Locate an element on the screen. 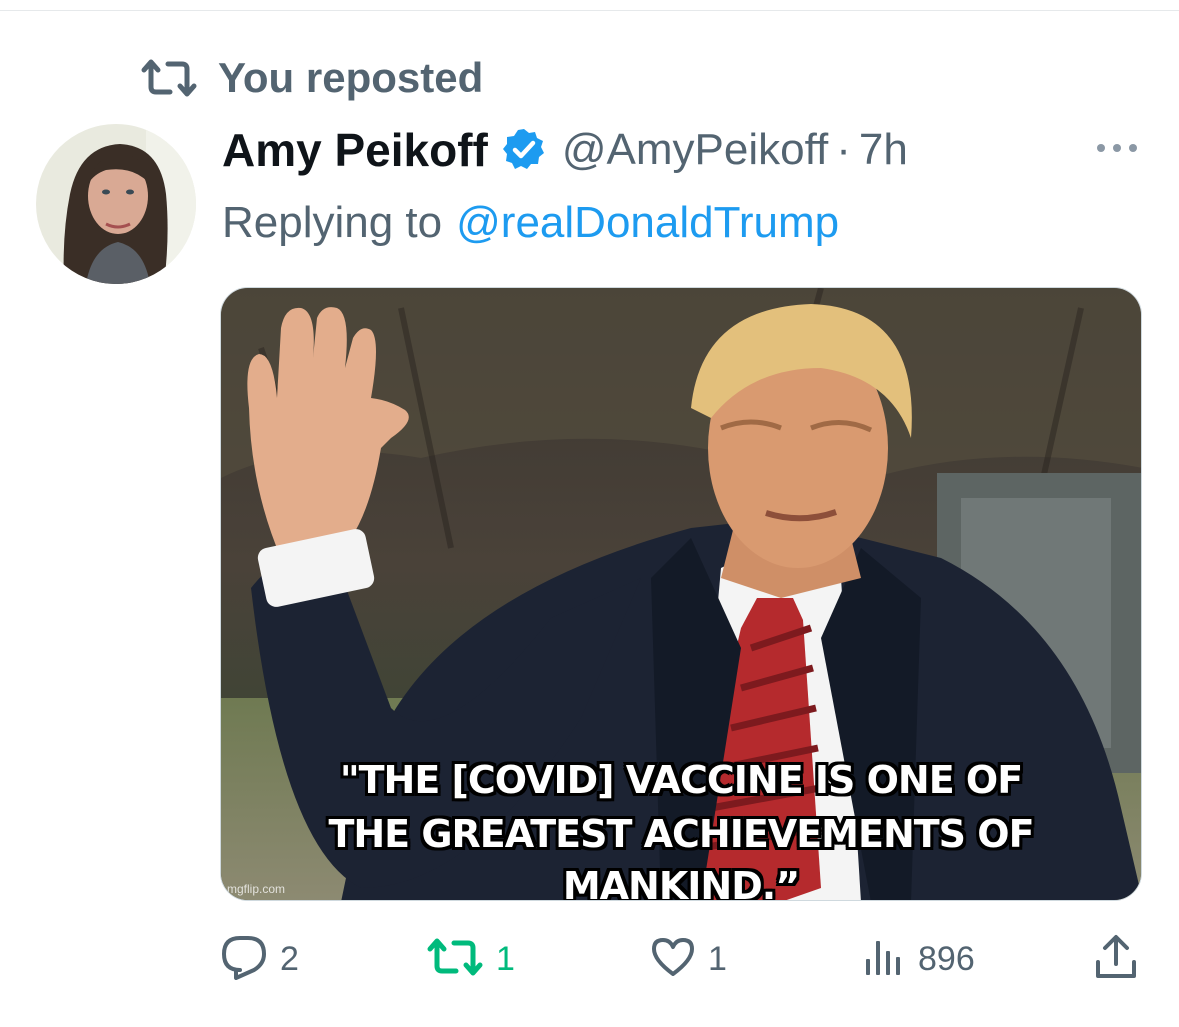 This screenshot has height=1027, width=1179. tweet-header: Amy Peikoff @AmyPeikoff · 7h is located at coordinates (565, 150).